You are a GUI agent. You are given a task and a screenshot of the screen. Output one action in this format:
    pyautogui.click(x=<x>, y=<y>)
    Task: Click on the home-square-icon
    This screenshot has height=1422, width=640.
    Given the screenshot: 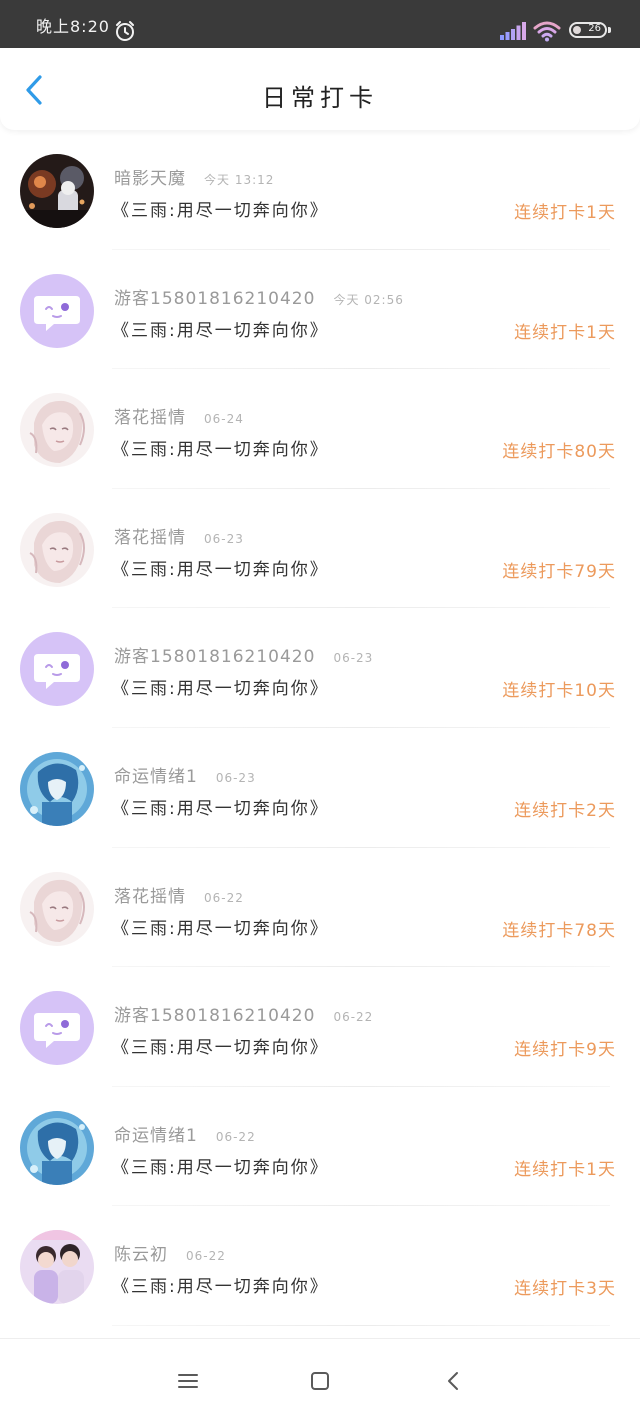 What is the action you would take?
    pyautogui.click(x=320, y=1381)
    